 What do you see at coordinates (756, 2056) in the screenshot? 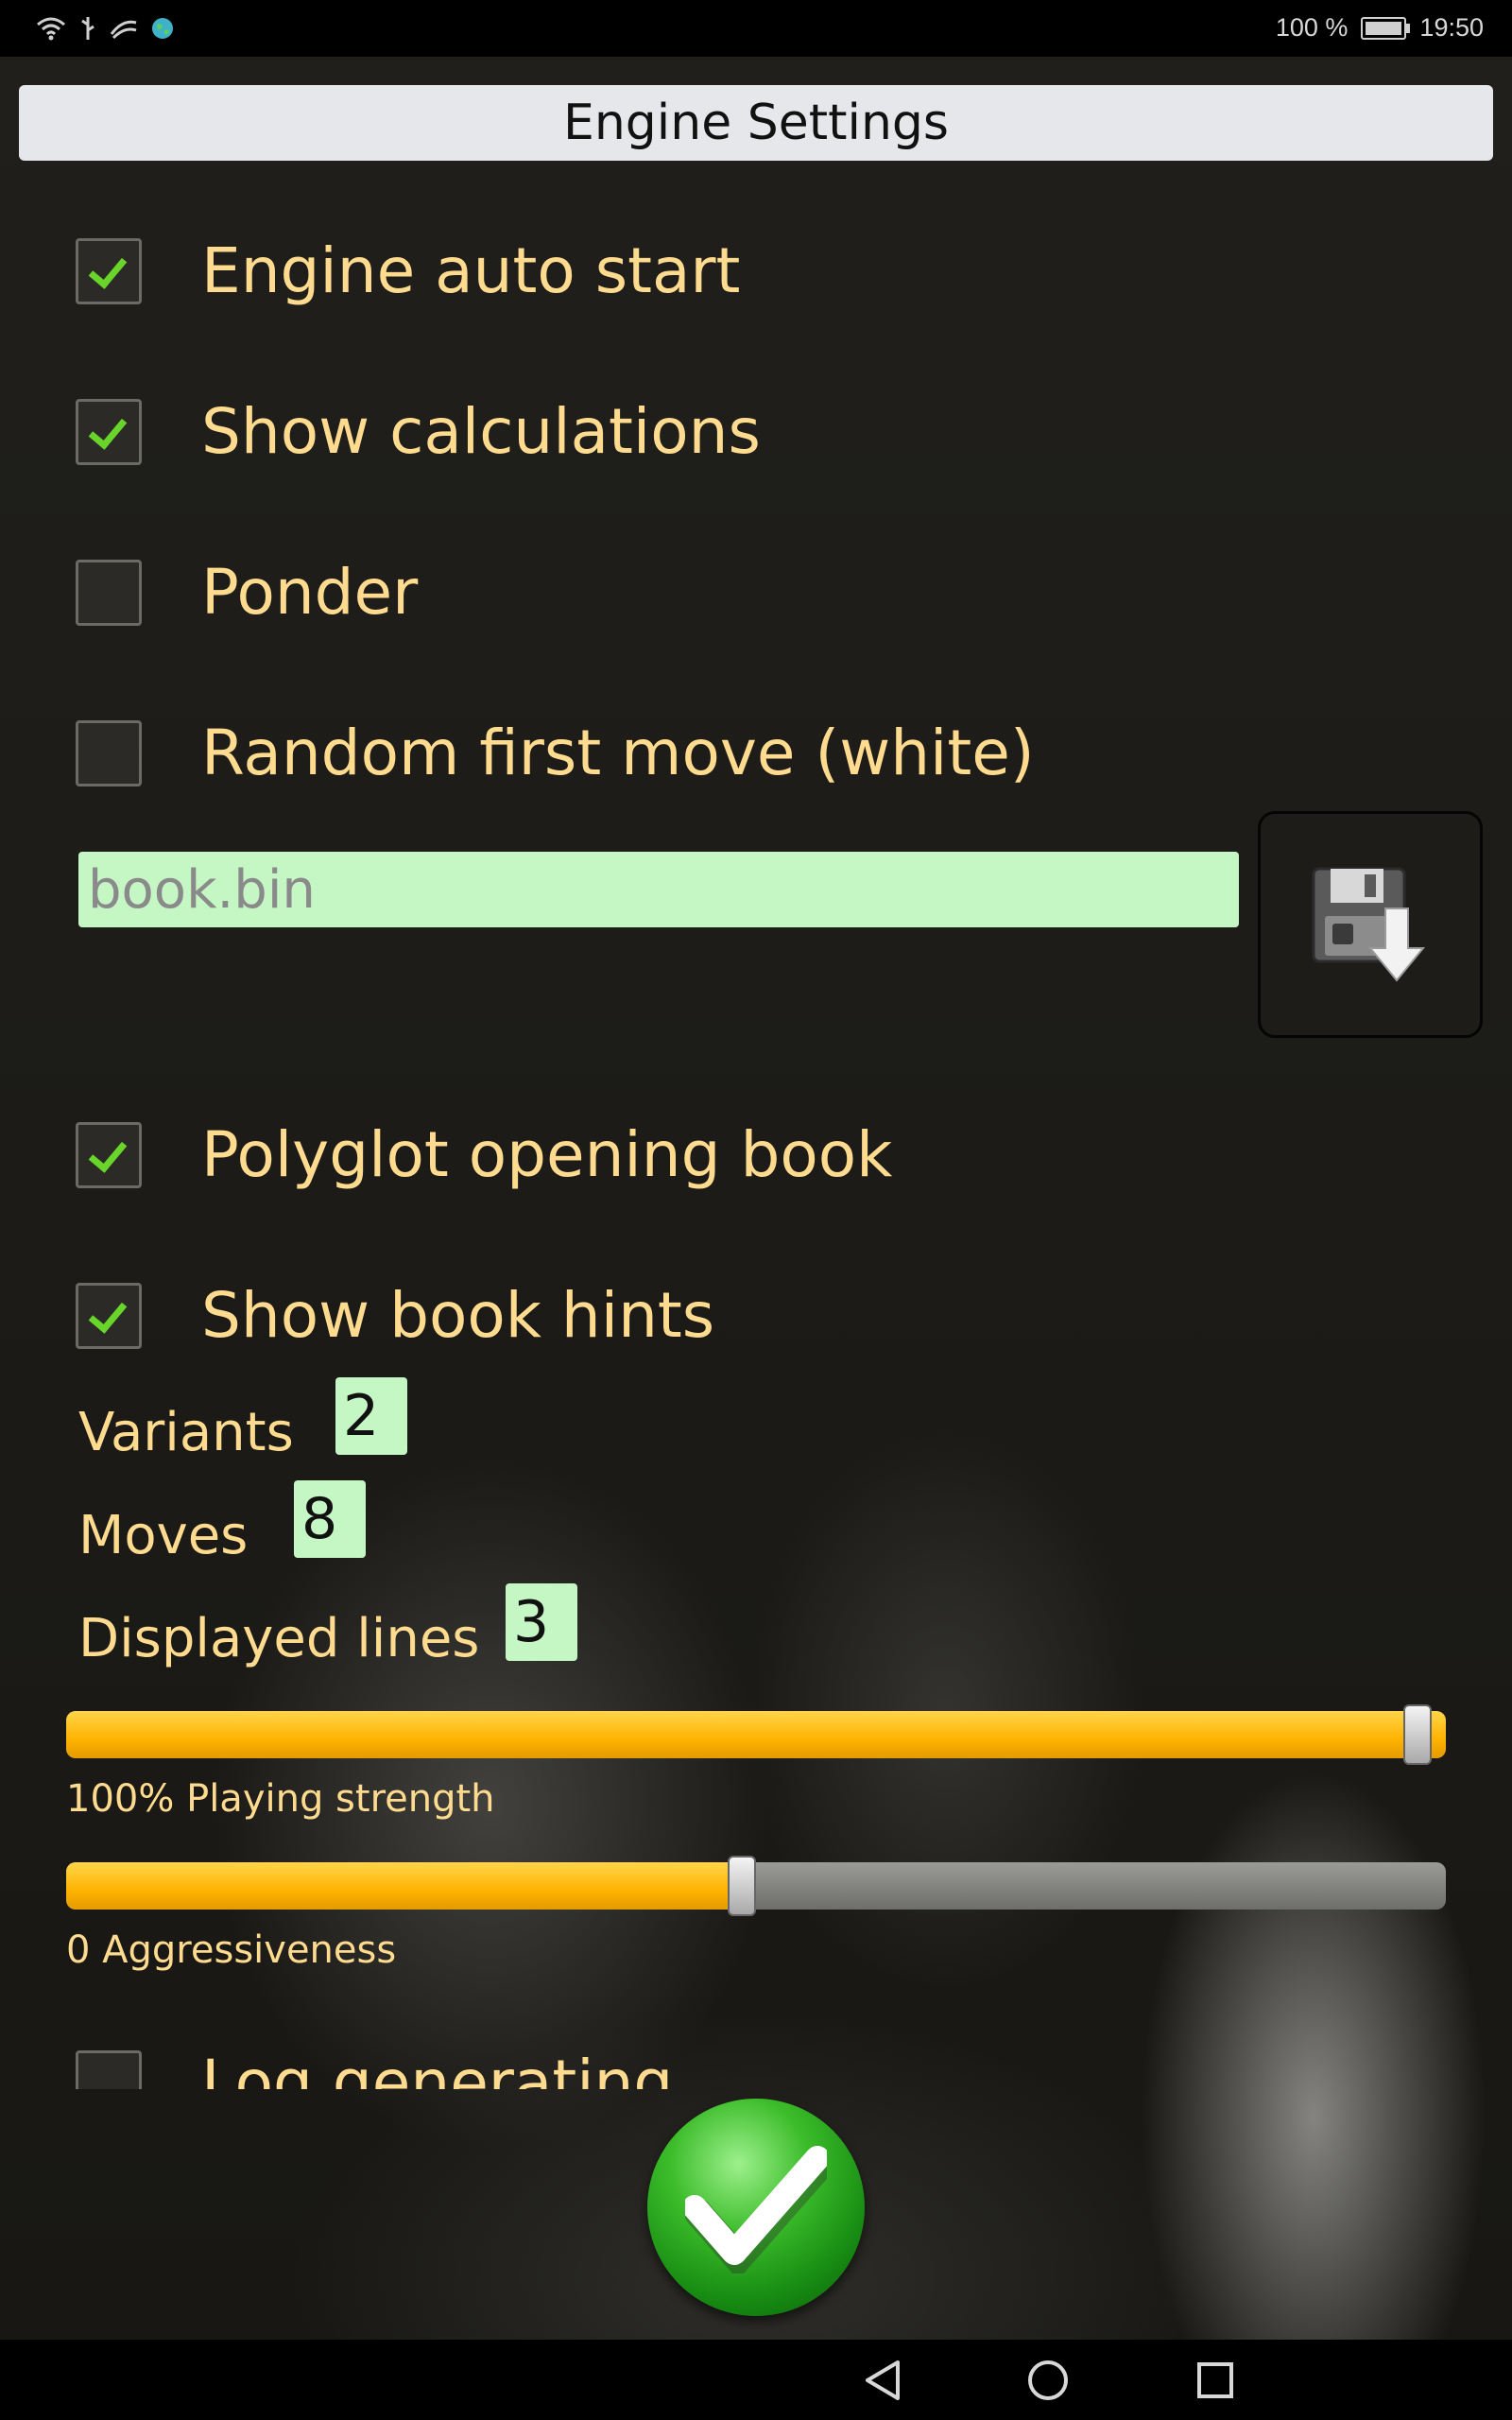
I see `scroll-clip: Log generating` at bounding box center [756, 2056].